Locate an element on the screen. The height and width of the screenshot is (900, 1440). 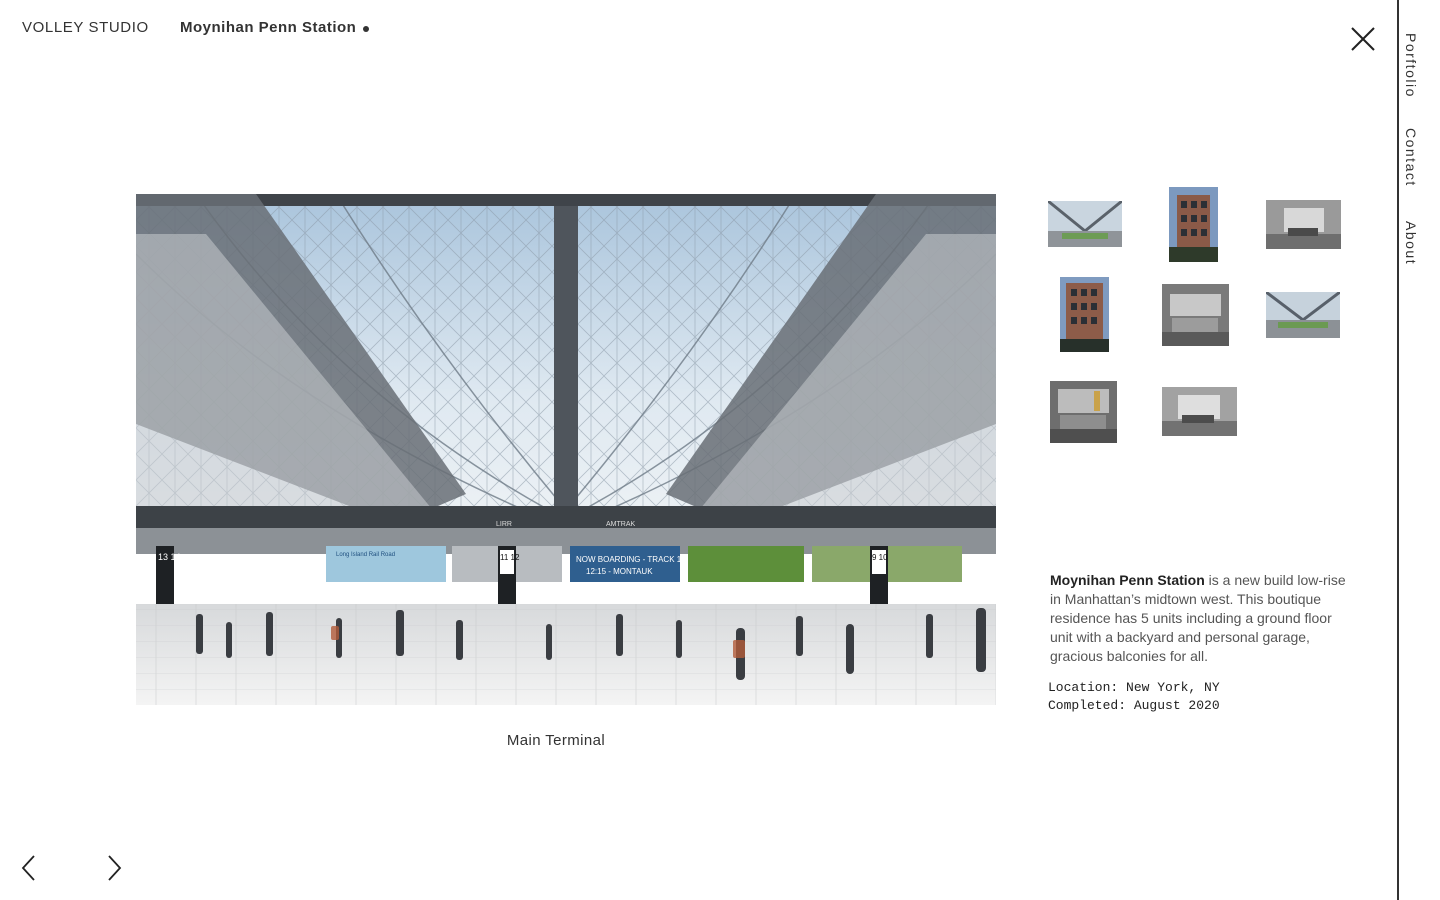
screen-text-montauk: 12:15 - MONTAUK is located at coordinates (619, 571).